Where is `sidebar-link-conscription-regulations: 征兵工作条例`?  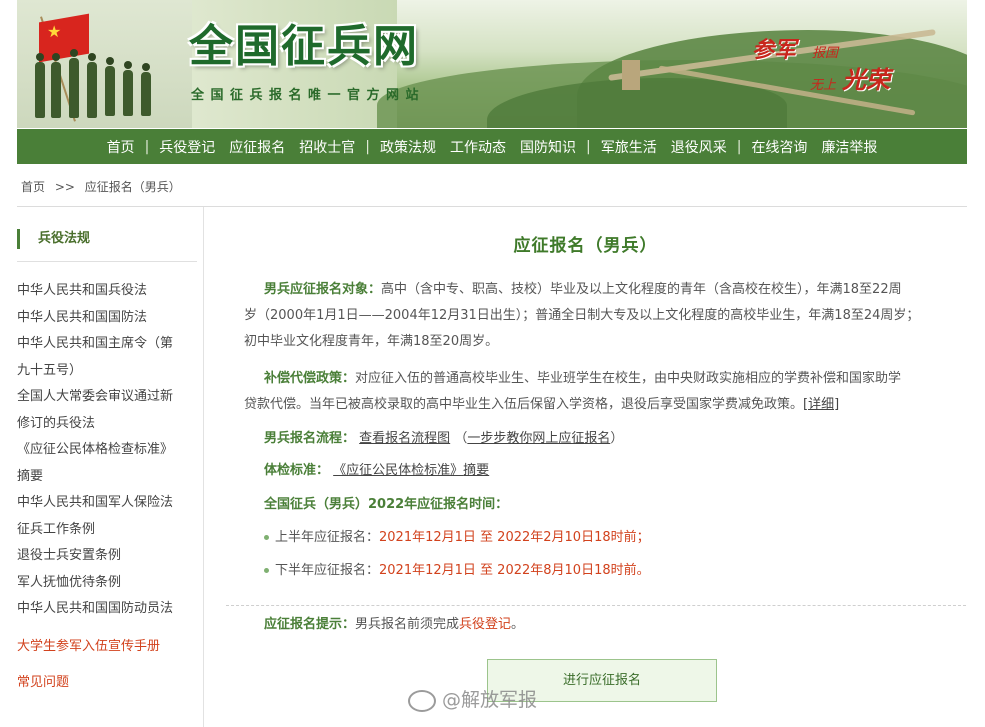
sidebar-link-conscription-regulations: 征兵工作条例 is located at coordinates (107, 530).